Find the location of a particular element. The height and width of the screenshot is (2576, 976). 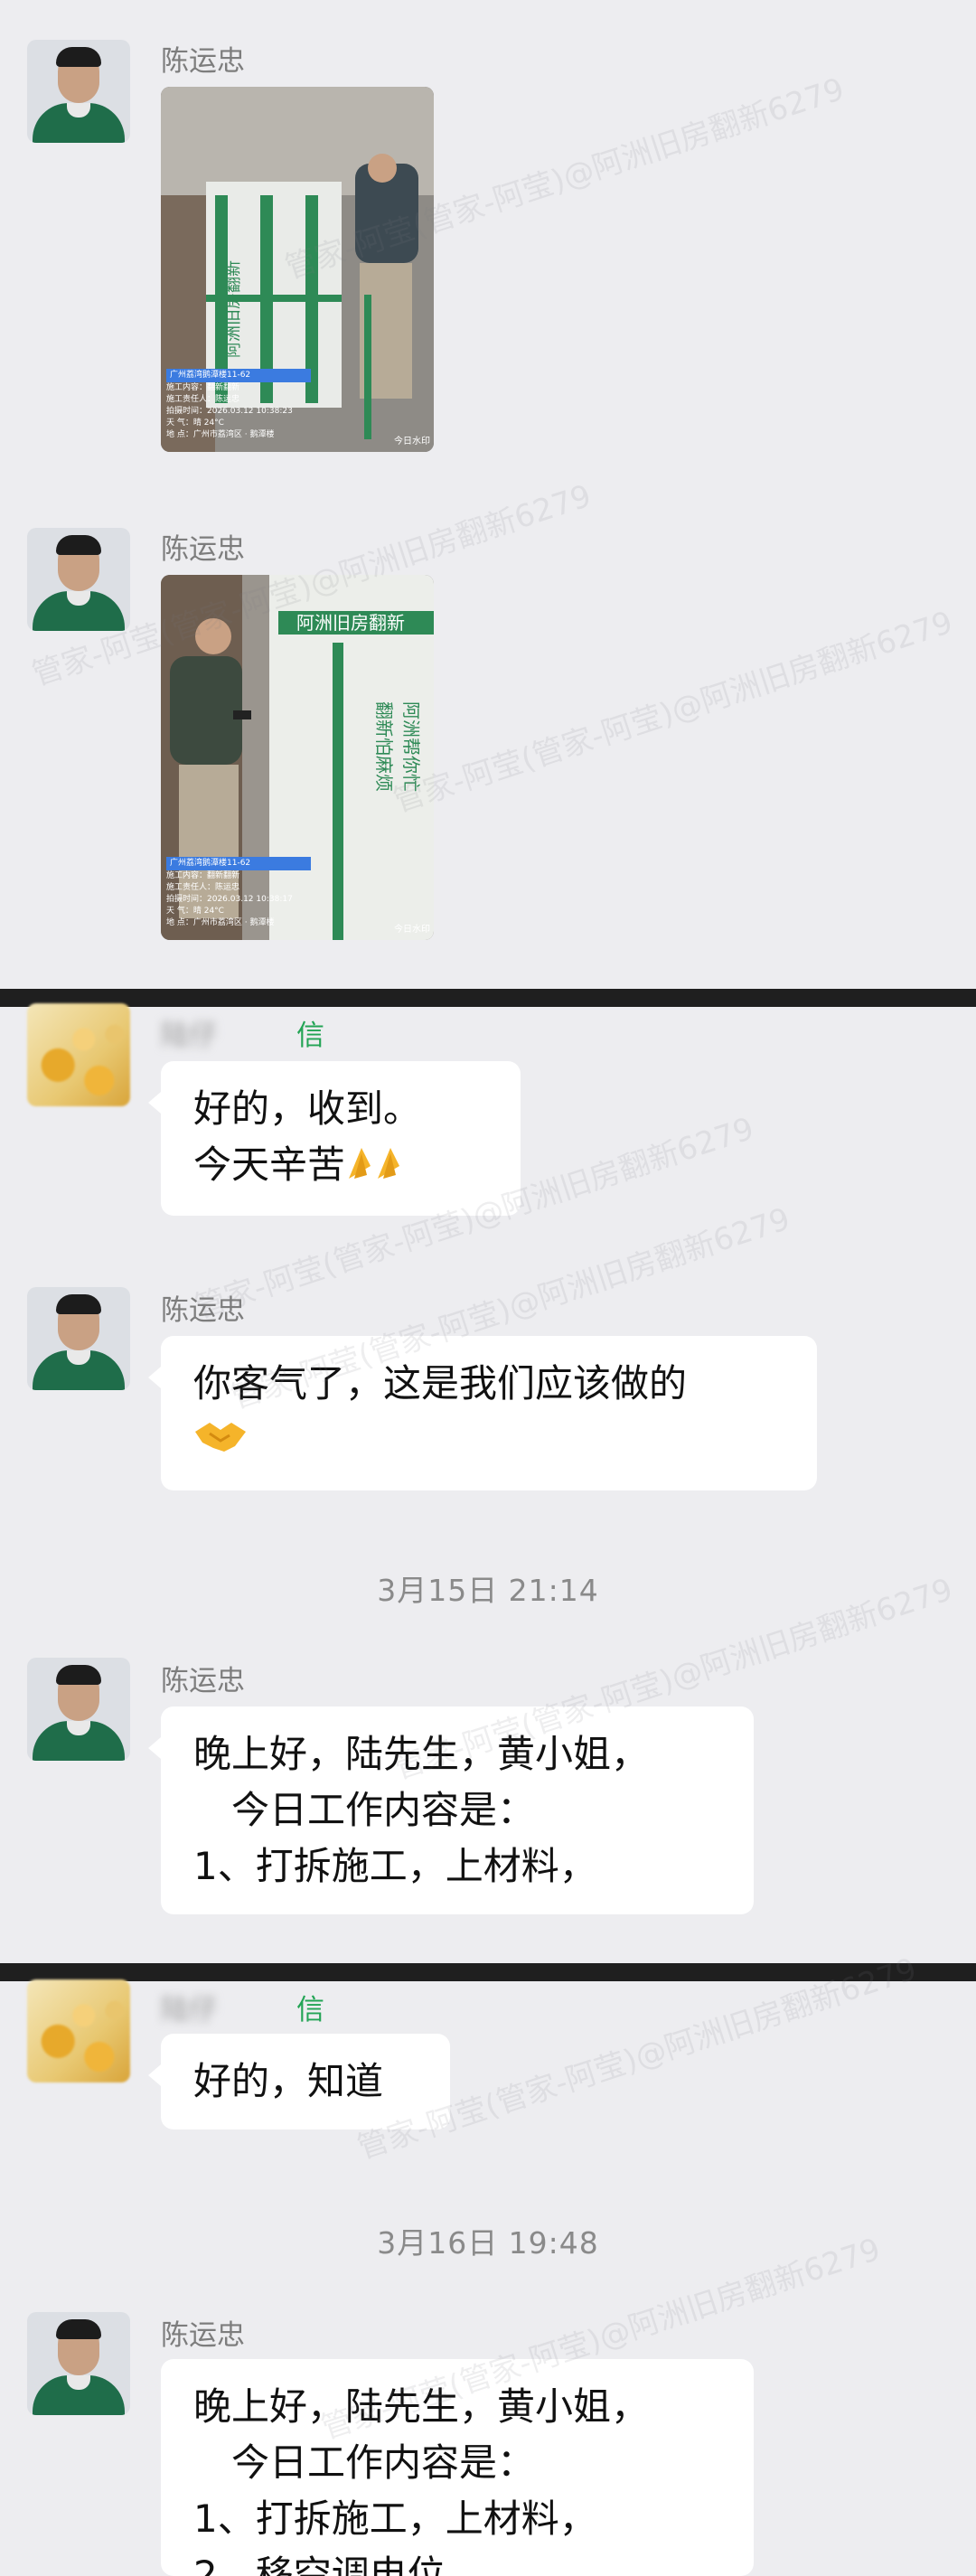

message-bubble: 好的，知道 is located at coordinates (299, 2081).